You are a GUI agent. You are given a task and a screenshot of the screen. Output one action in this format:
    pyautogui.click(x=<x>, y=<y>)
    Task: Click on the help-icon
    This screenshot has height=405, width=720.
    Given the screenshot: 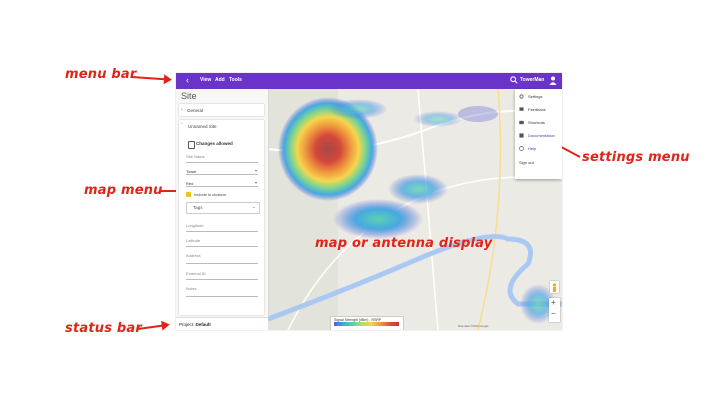 What is the action you would take?
    pyautogui.click(x=521, y=148)
    